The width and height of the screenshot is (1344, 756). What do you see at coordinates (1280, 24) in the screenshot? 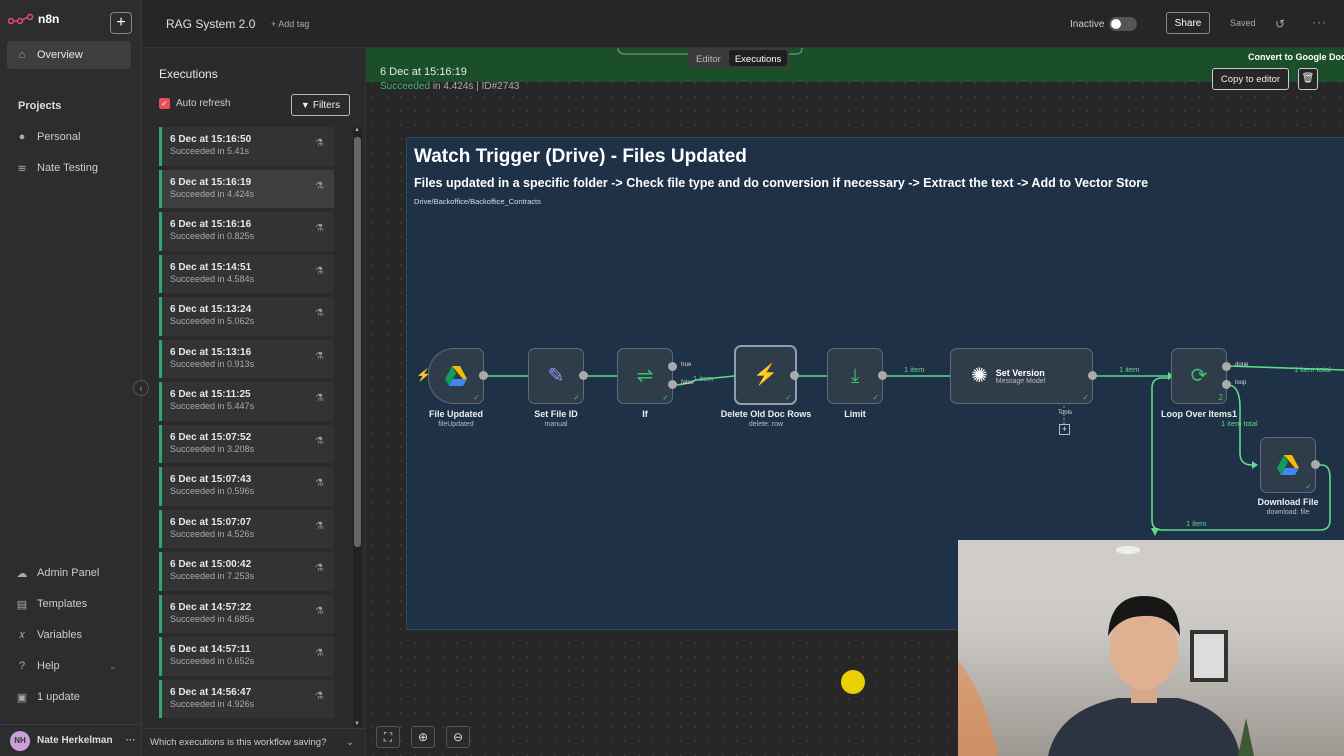
I see `history-icon: ↺` at bounding box center [1280, 24].